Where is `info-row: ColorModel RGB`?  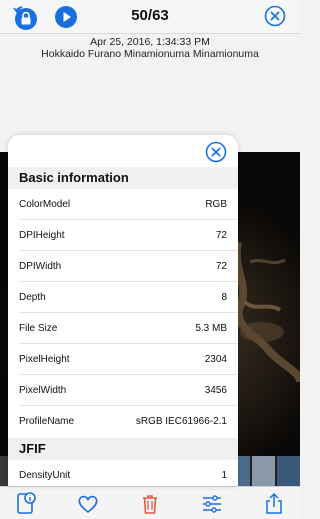 info-row: ColorModel RGB is located at coordinates (128, 204).